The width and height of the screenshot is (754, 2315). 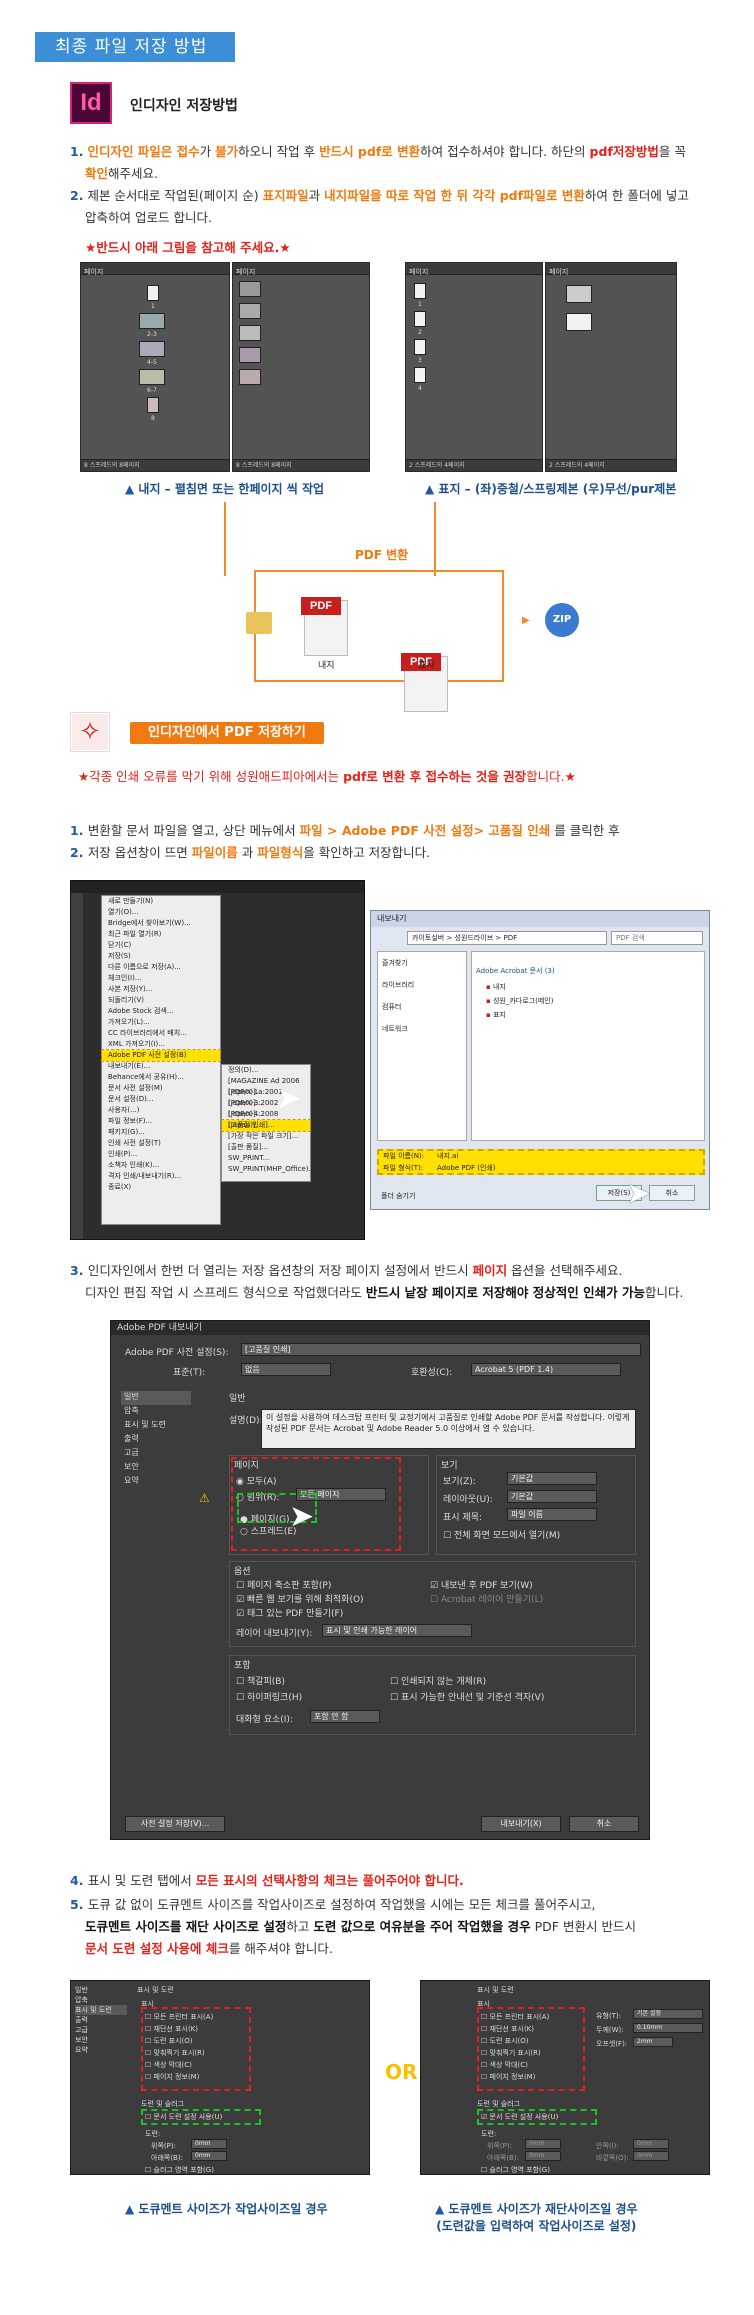 I want to click on pages-panel-cover-a: 페이지 1 2 3 4 2 스프레드의 4페이지, so click(x=474, y=367).